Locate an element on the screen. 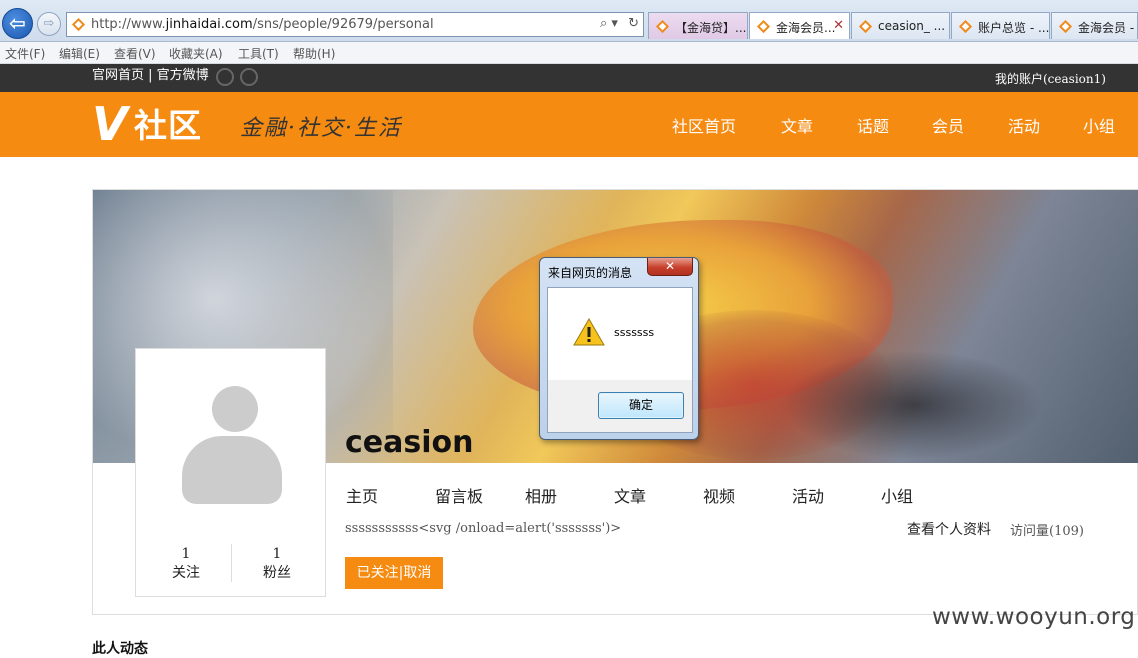 This screenshot has height=658, width=1138. visit-count: 访问量(109) is located at coordinates (1047, 531).